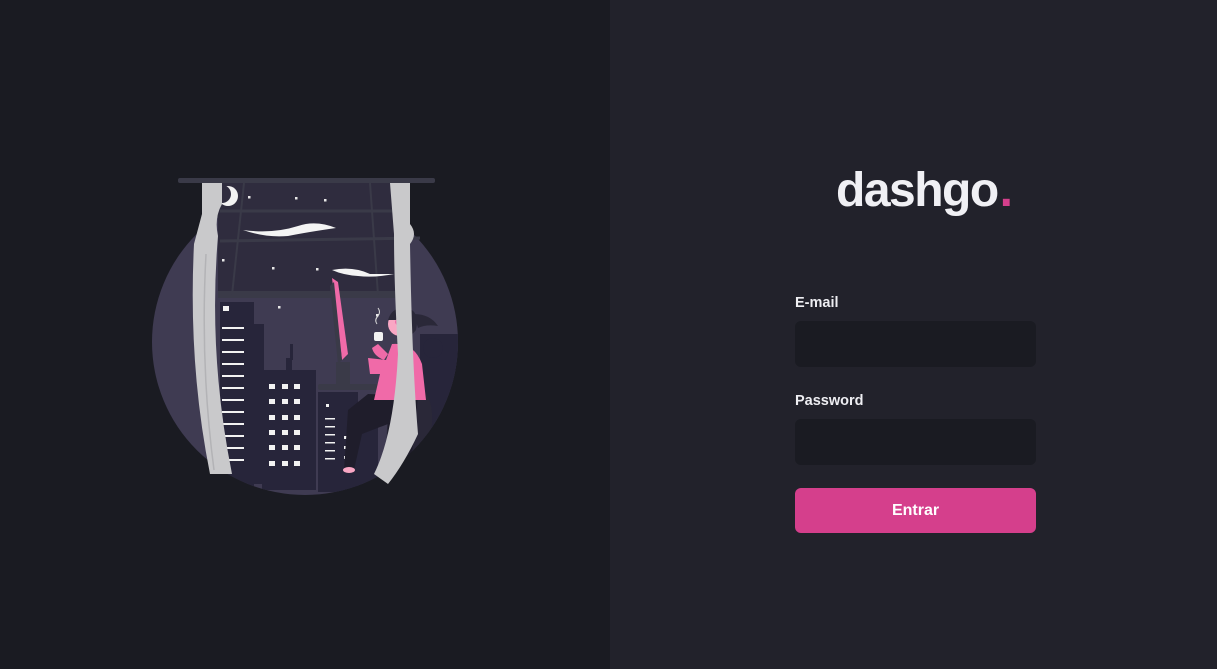  What do you see at coordinates (306, 180) in the screenshot?
I see `curtain-rod` at bounding box center [306, 180].